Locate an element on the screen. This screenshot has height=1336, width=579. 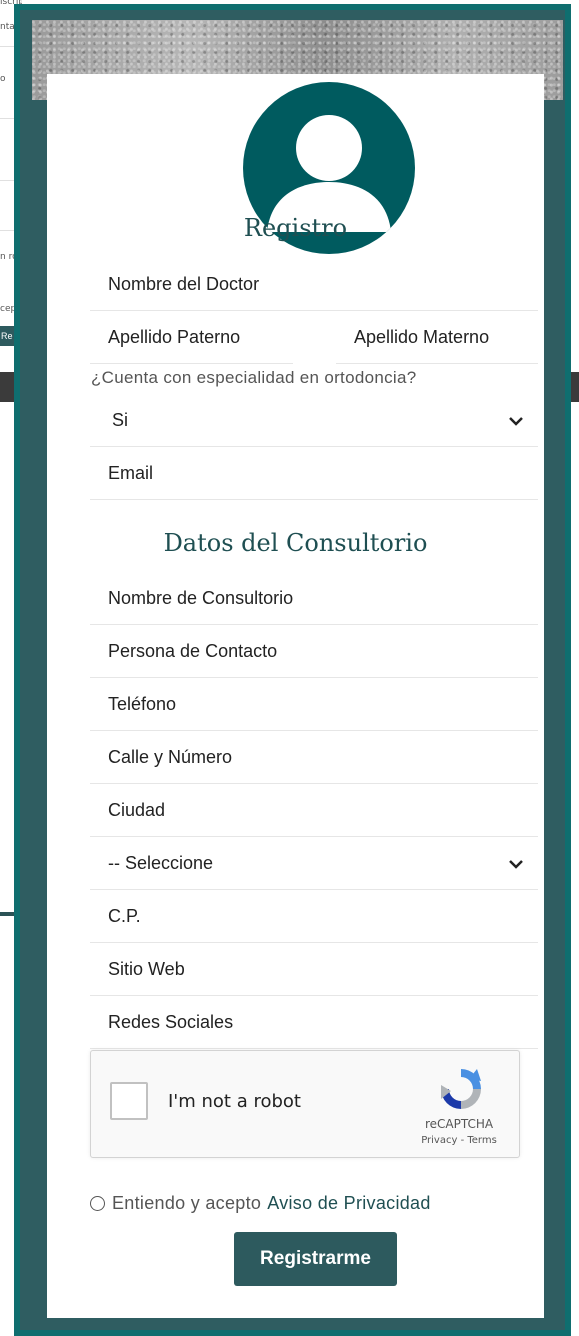
last-name-paternal-field: Apellido Paterno is located at coordinates (191, 338).